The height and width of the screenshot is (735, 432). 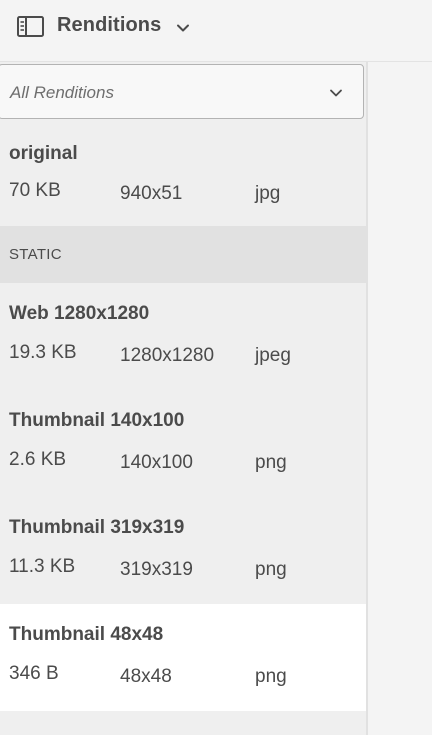 What do you see at coordinates (182, 91) in the screenshot?
I see `renditions-filter-dropdown: All Renditions` at bounding box center [182, 91].